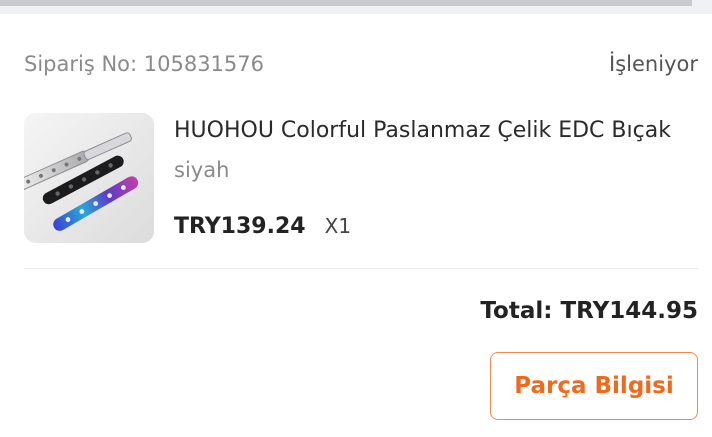 The image size is (712, 437). Describe the element at coordinates (594, 386) in the screenshot. I see `parts-info-button: Parça Bilgisi` at that location.